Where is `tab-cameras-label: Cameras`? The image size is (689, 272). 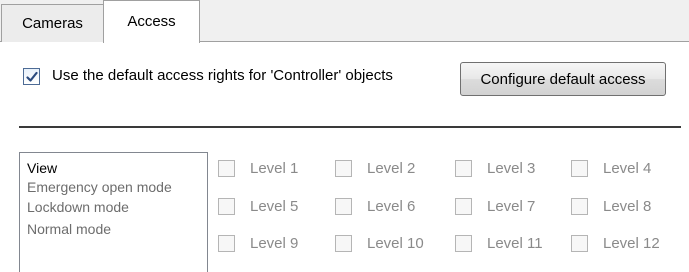 tab-cameras-label: Cameras is located at coordinates (52, 23).